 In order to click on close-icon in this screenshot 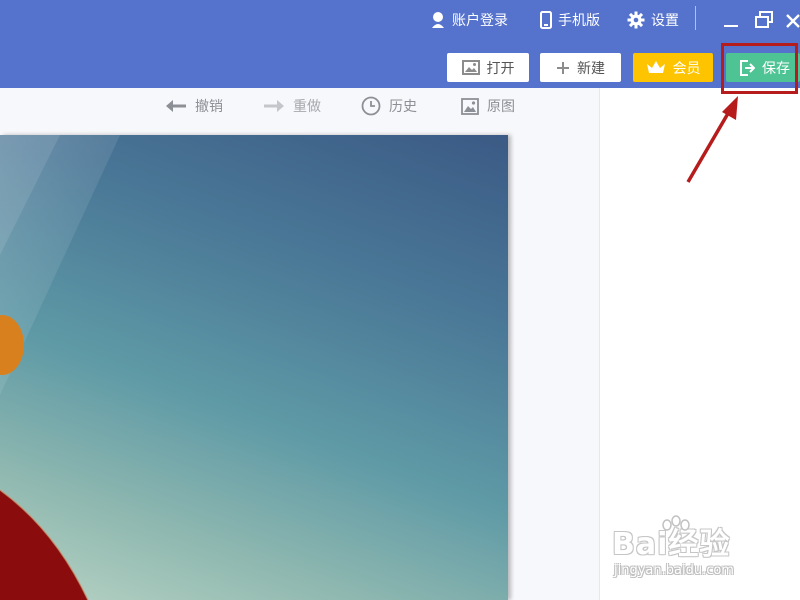, I will do `click(793, 21)`.